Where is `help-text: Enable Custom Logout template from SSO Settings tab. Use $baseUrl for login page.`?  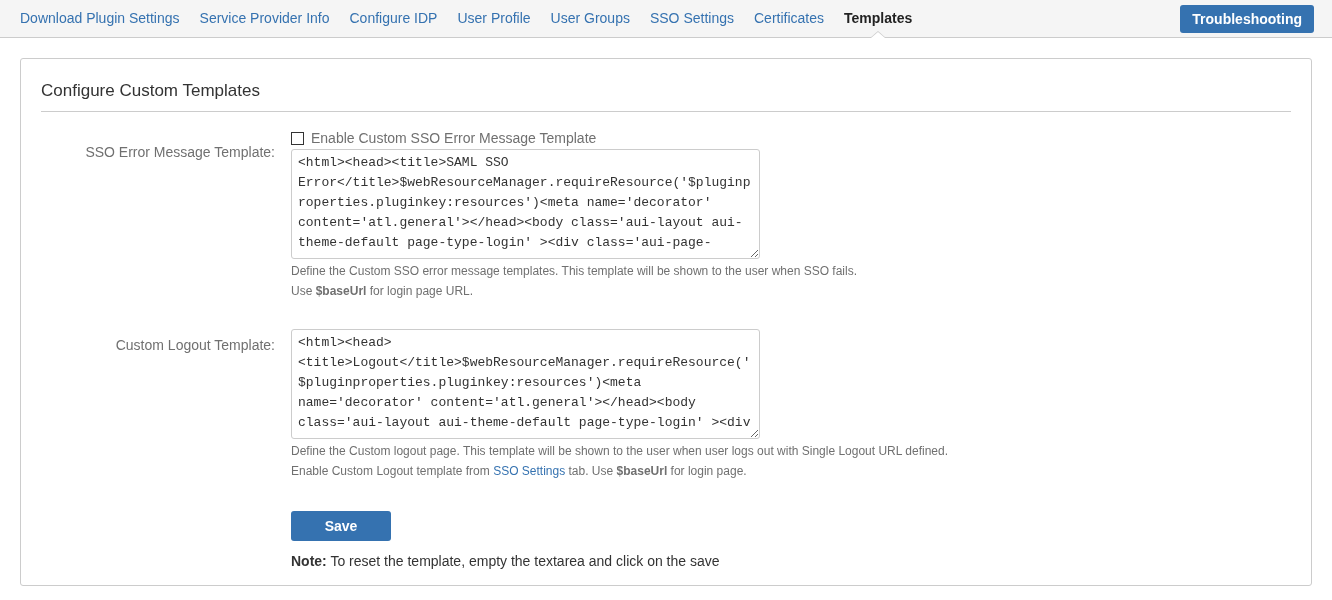
help-text: Enable Custom Logout template from SSO Settings tab. Use $baseUrl for login page. is located at coordinates (519, 471).